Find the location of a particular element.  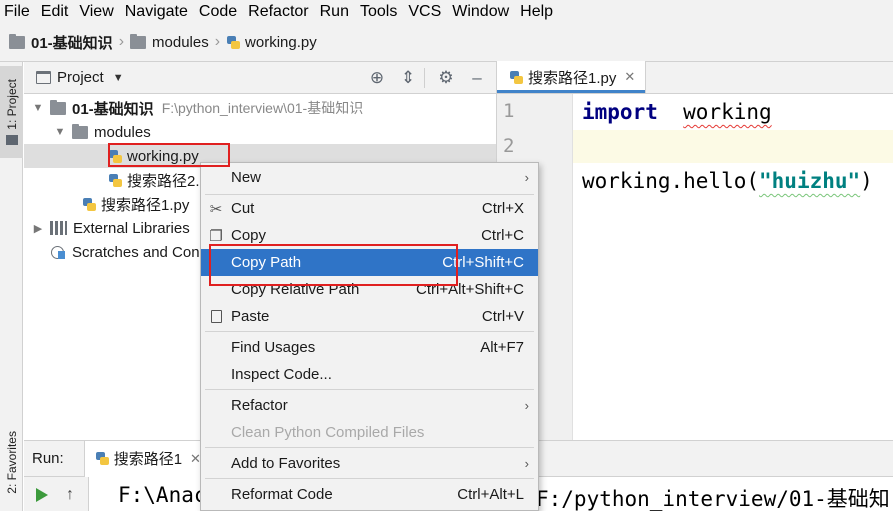

line-number: 1 is located at coordinates (509, 111).